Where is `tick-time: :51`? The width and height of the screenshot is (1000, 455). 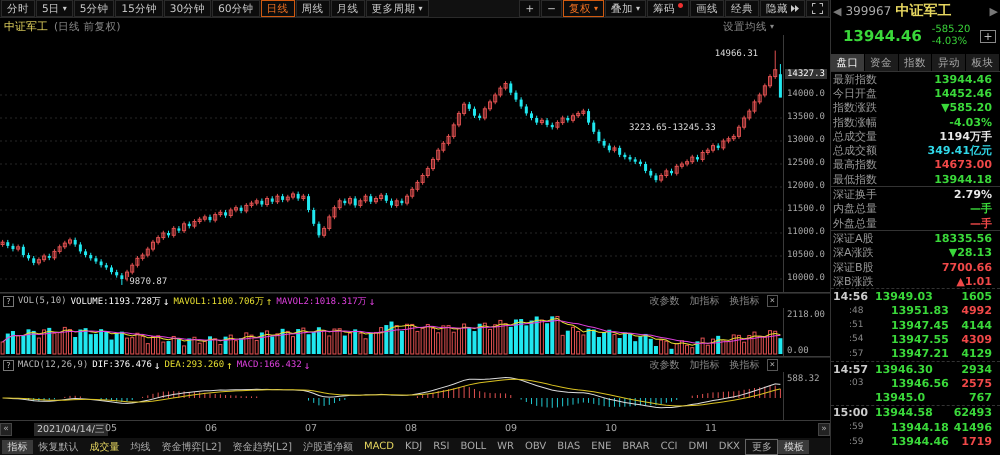 tick-time: :51 is located at coordinates (856, 325).